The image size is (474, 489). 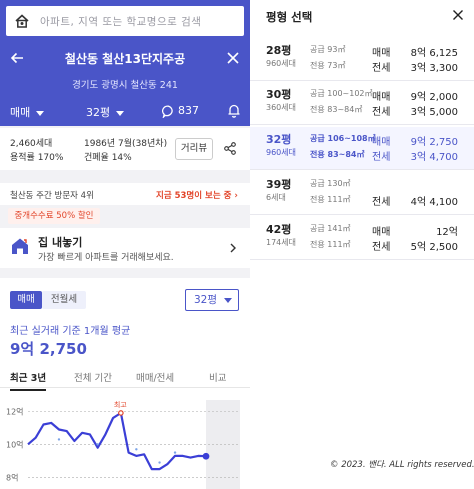 What do you see at coordinates (31, 144) in the screenshot?
I see `households: 2,460세대` at bounding box center [31, 144].